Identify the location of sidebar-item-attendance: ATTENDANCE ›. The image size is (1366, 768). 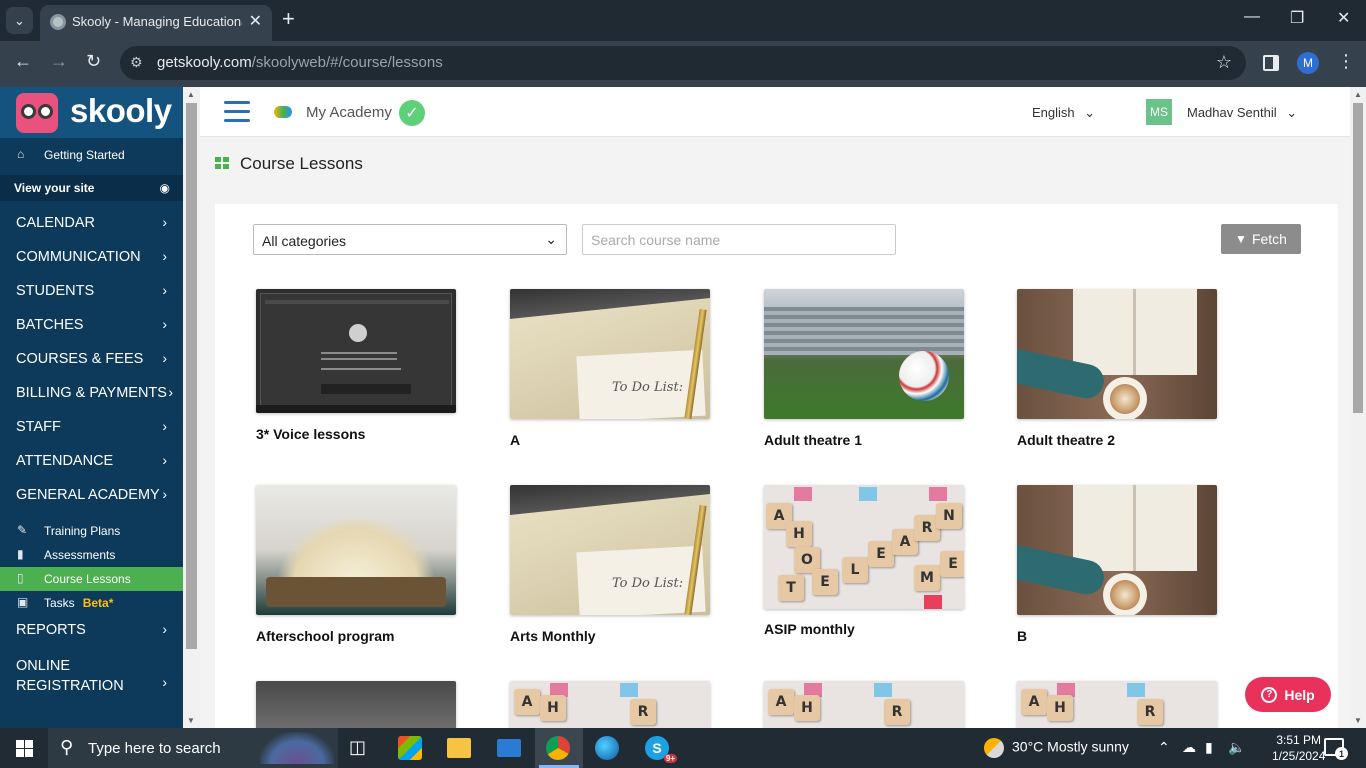
(98, 460).